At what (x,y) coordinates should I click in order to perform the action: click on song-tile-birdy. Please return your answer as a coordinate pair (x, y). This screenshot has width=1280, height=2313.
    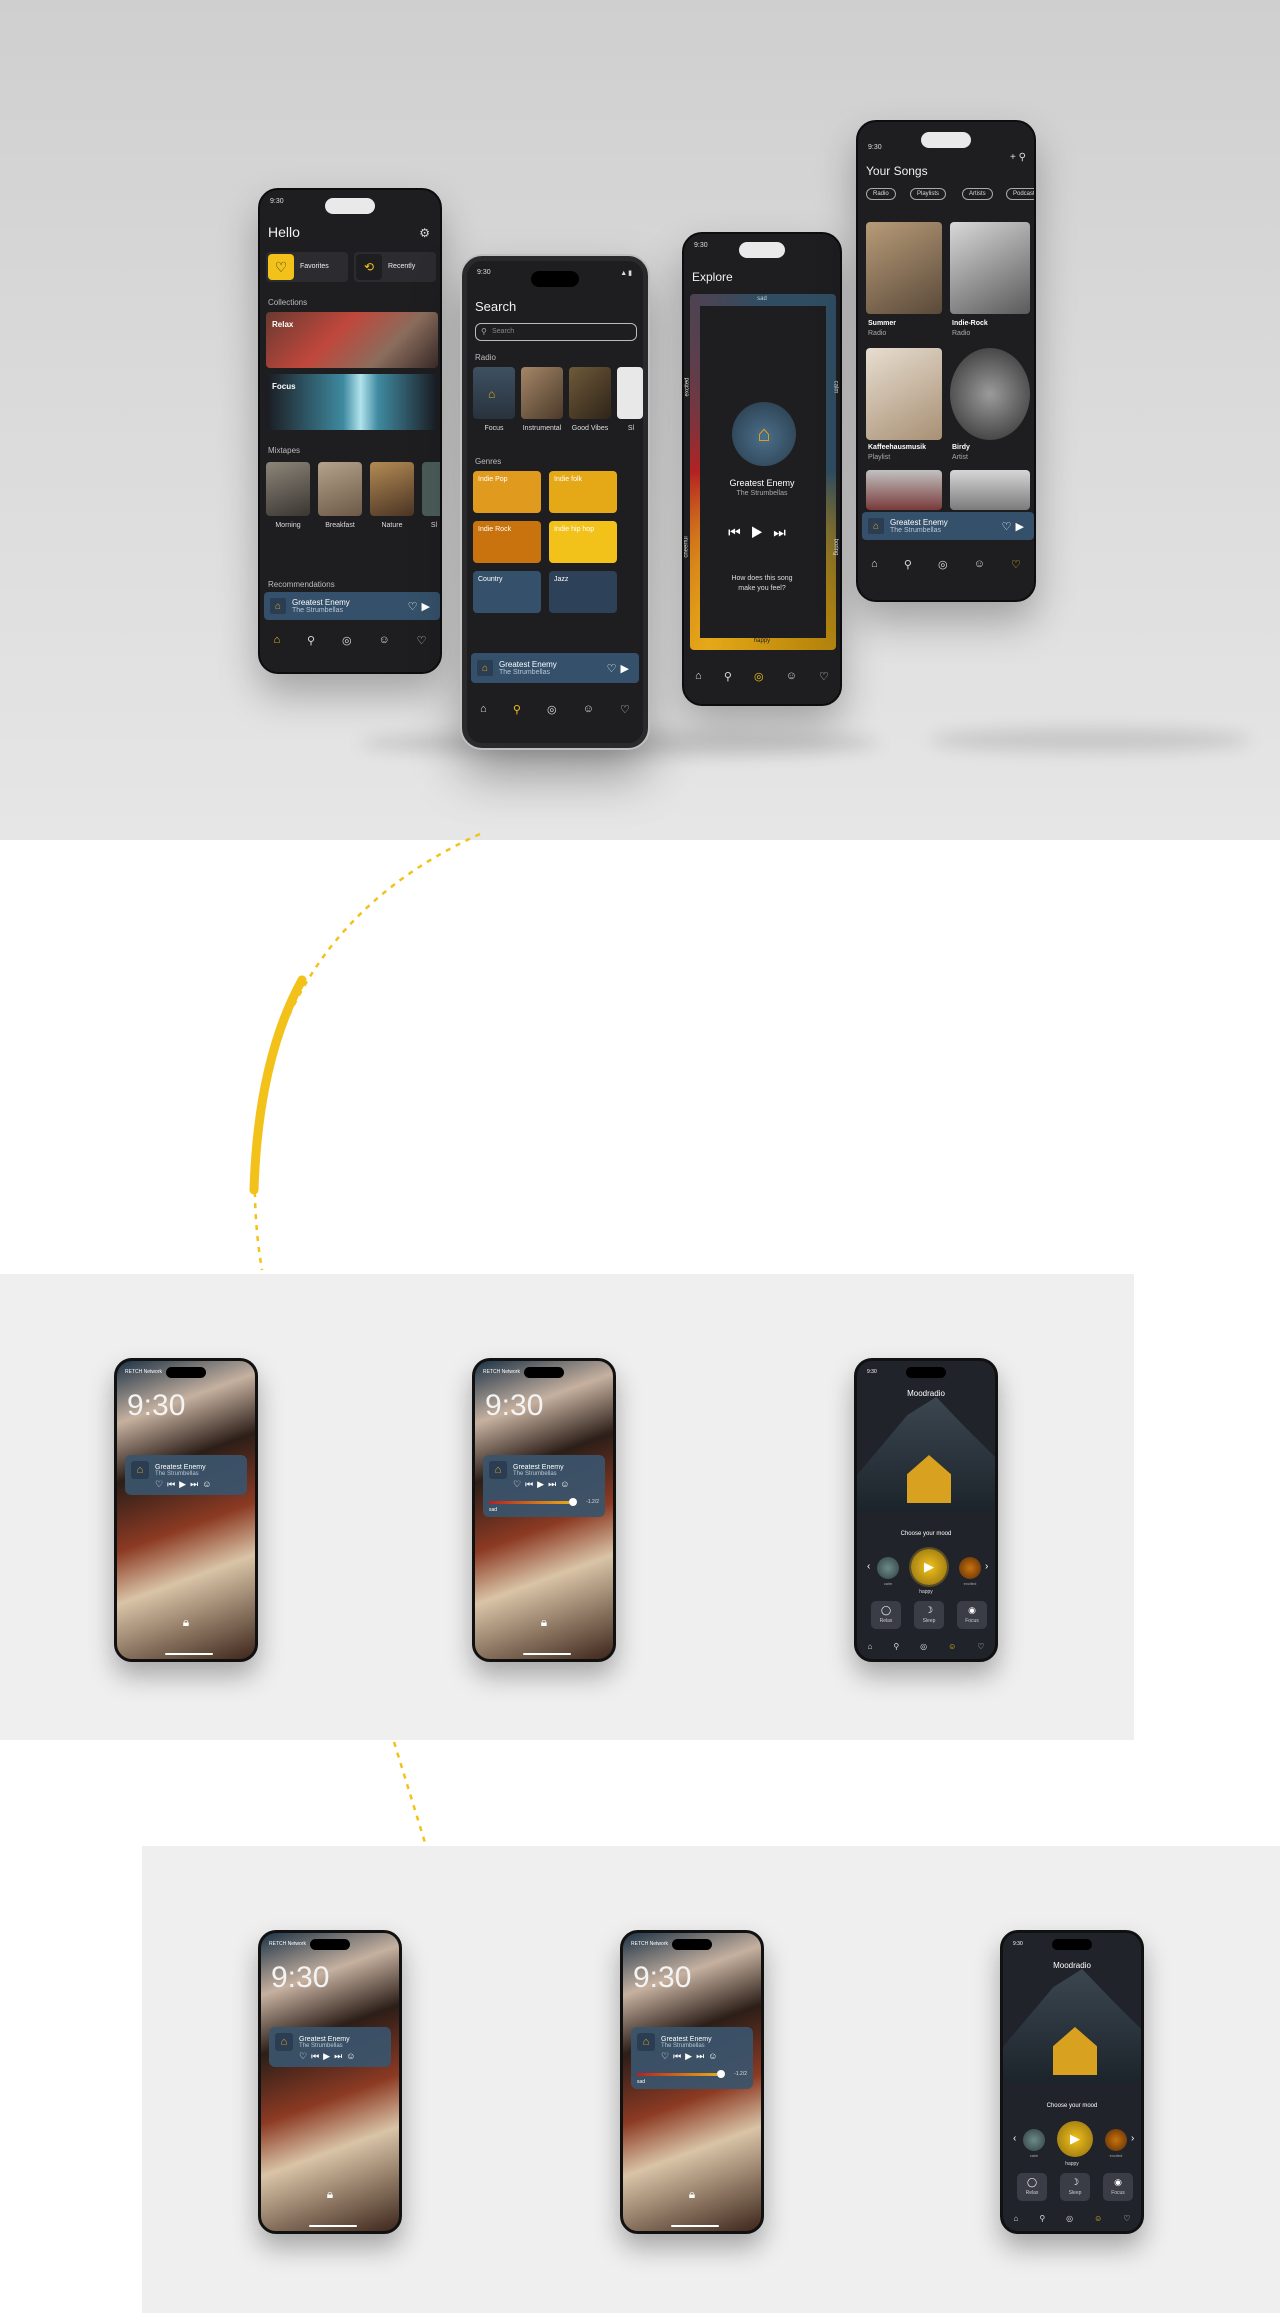
    Looking at the image, I should click on (990, 394).